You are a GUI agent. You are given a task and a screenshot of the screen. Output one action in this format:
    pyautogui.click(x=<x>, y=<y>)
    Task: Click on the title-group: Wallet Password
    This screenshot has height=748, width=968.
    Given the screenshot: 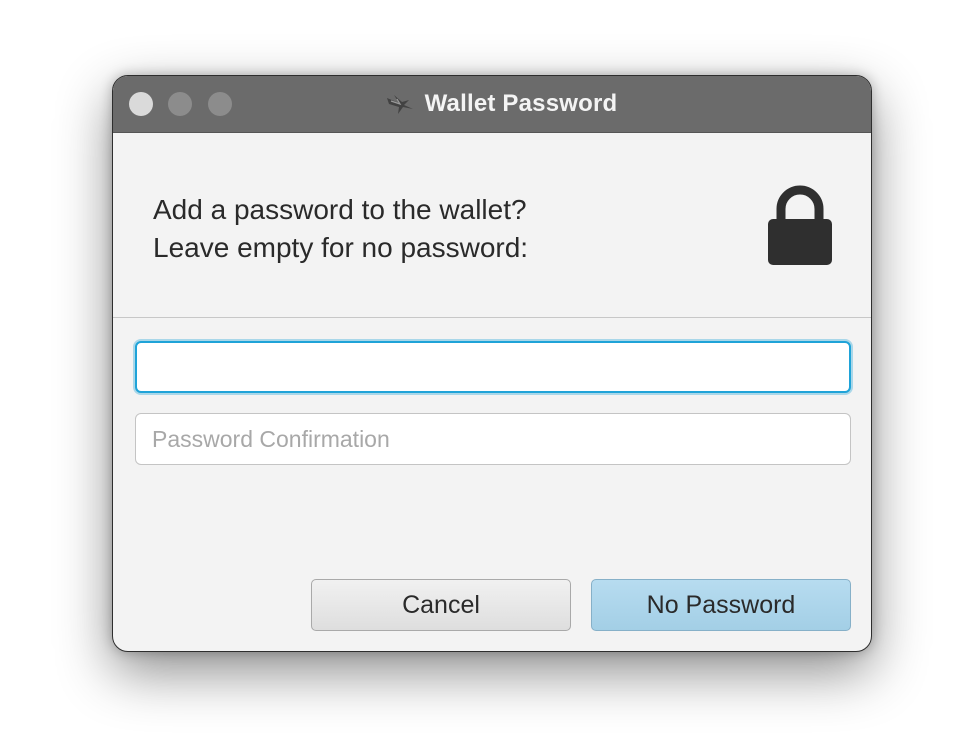 What is the action you would take?
    pyautogui.click(x=492, y=104)
    